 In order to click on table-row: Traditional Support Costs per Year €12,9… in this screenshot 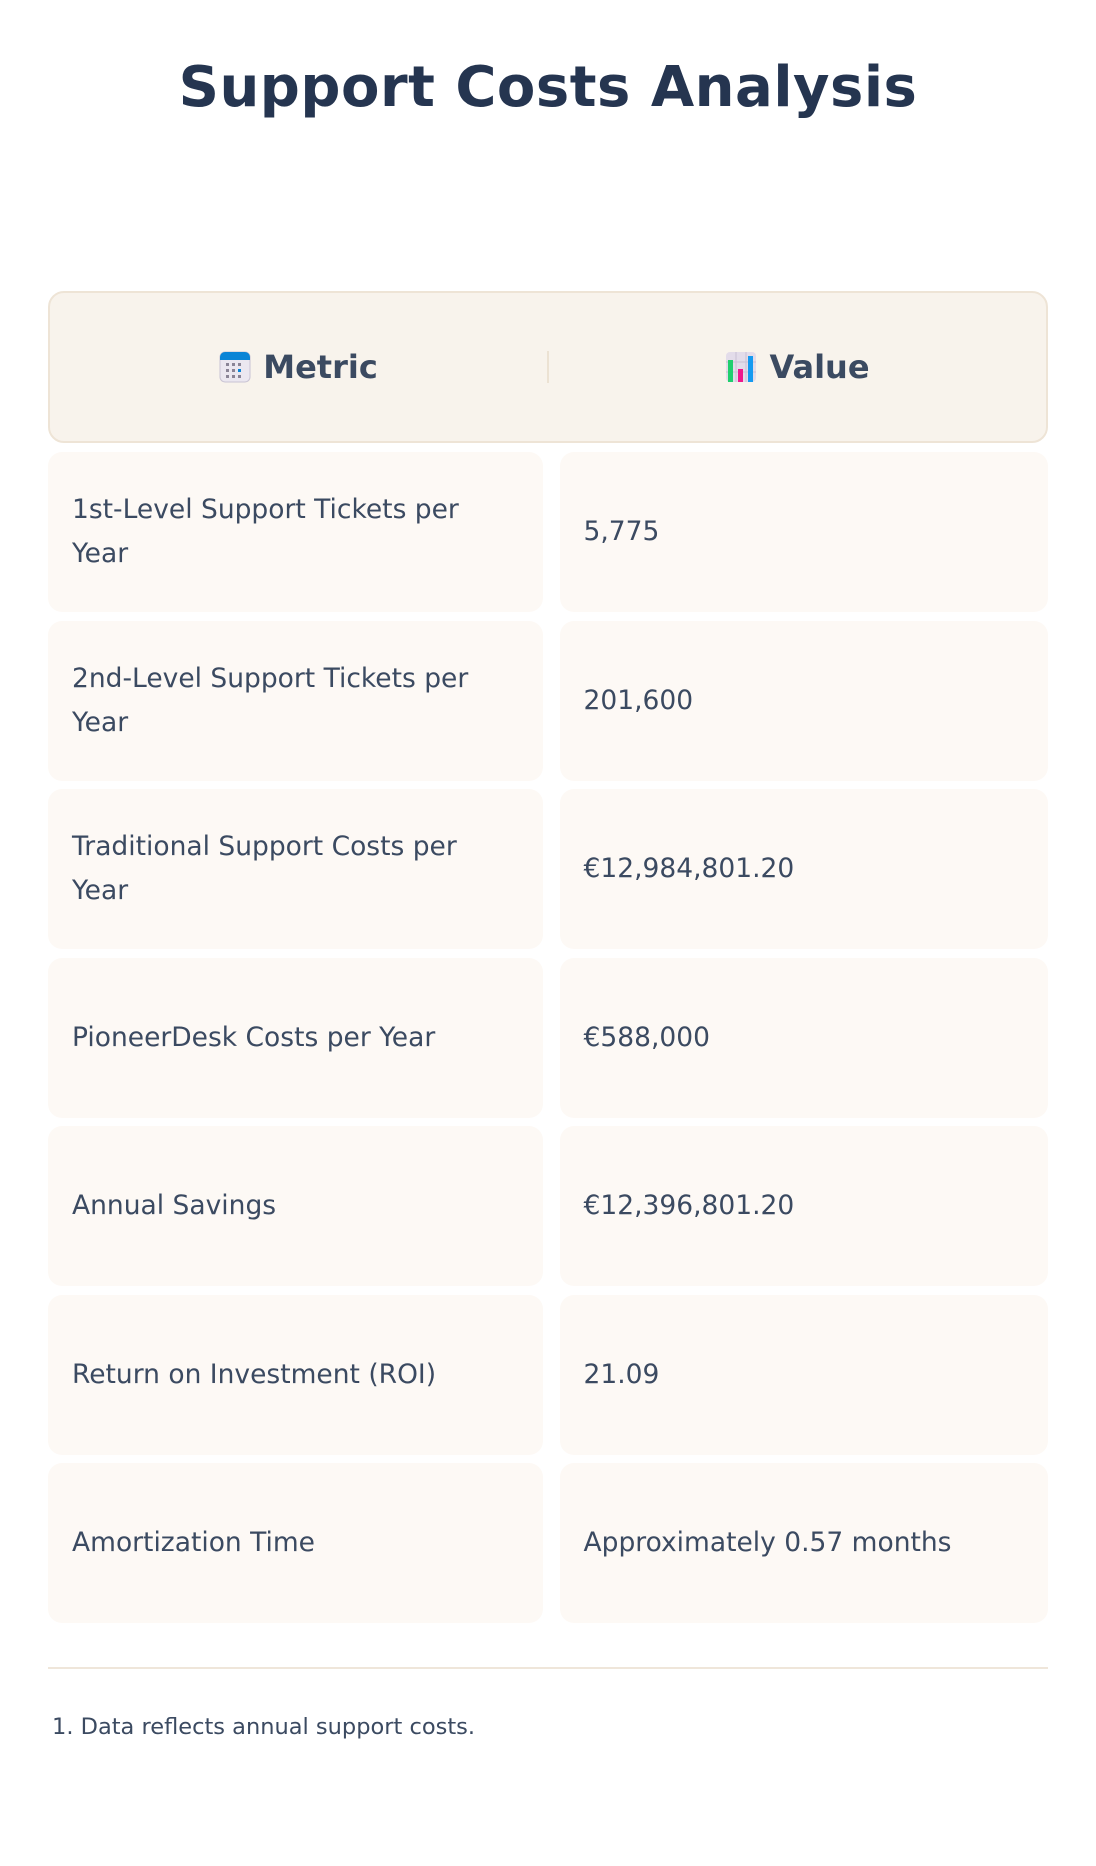, I will do `click(548, 869)`.